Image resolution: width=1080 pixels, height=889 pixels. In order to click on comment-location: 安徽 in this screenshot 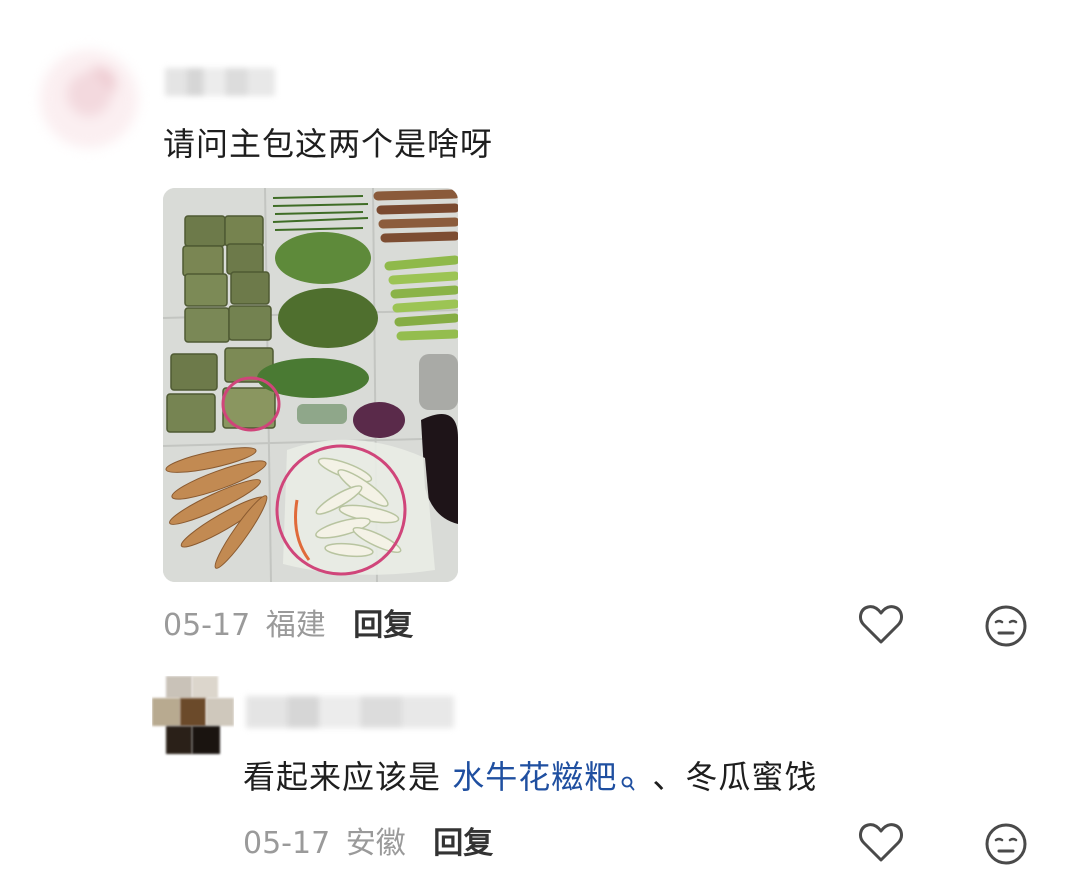, I will do `click(375, 843)`.